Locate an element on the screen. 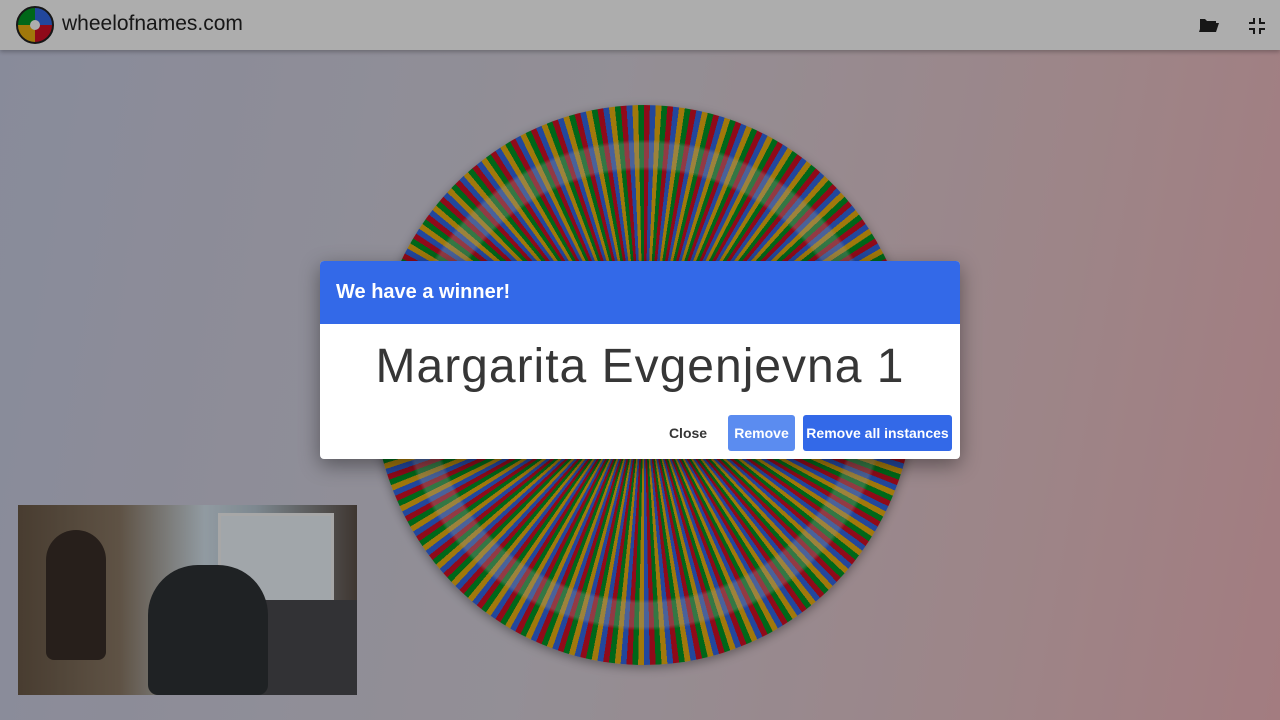 Image resolution: width=1280 pixels, height=720 pixels. winner-name: Margarita Evgenjevna 1 is located at coordinates (640, 366).